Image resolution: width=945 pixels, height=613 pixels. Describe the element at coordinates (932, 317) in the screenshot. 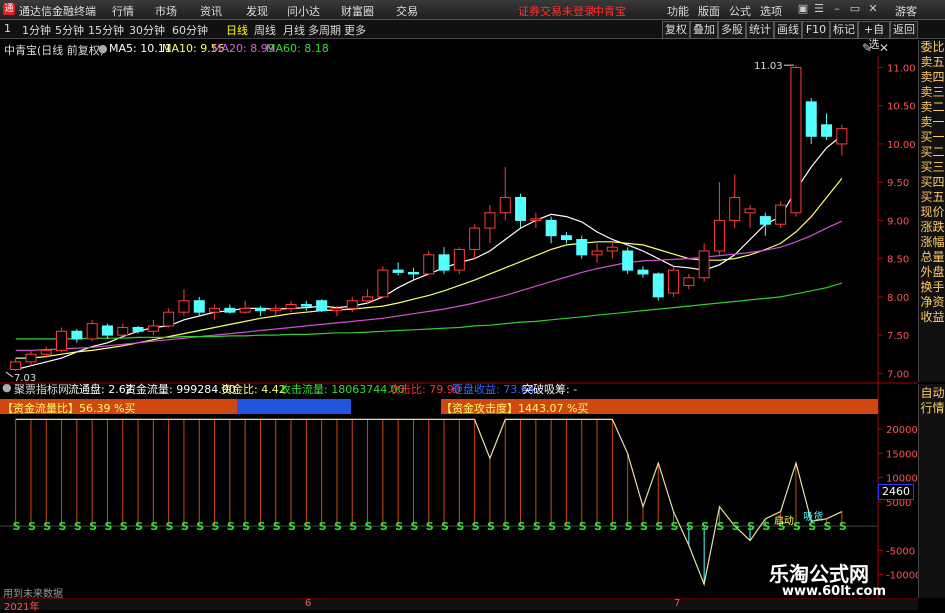

I see `side-label: 收益` at that location.